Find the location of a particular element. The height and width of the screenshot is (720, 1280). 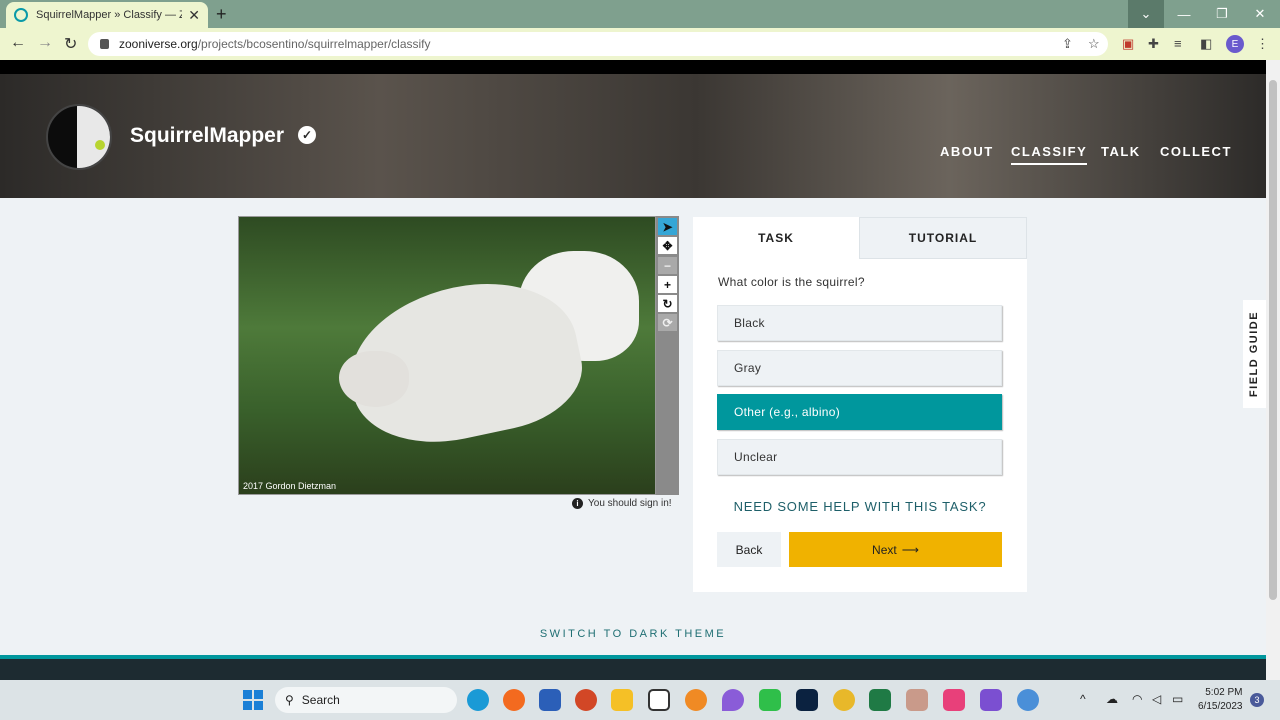

excel-icon is located at coordinates (880, 700).